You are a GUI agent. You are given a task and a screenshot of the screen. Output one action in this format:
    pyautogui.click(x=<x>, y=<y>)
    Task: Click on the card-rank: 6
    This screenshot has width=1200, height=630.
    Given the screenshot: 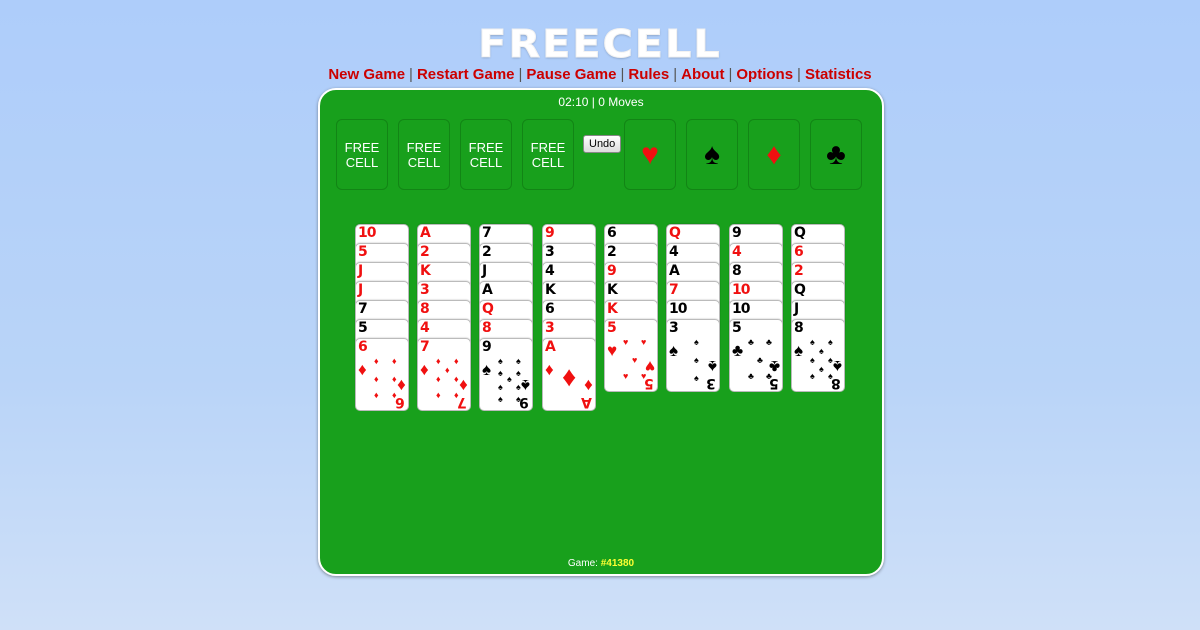 What is the action you would take?
    pyautogui.click(x=612, y=233)
    